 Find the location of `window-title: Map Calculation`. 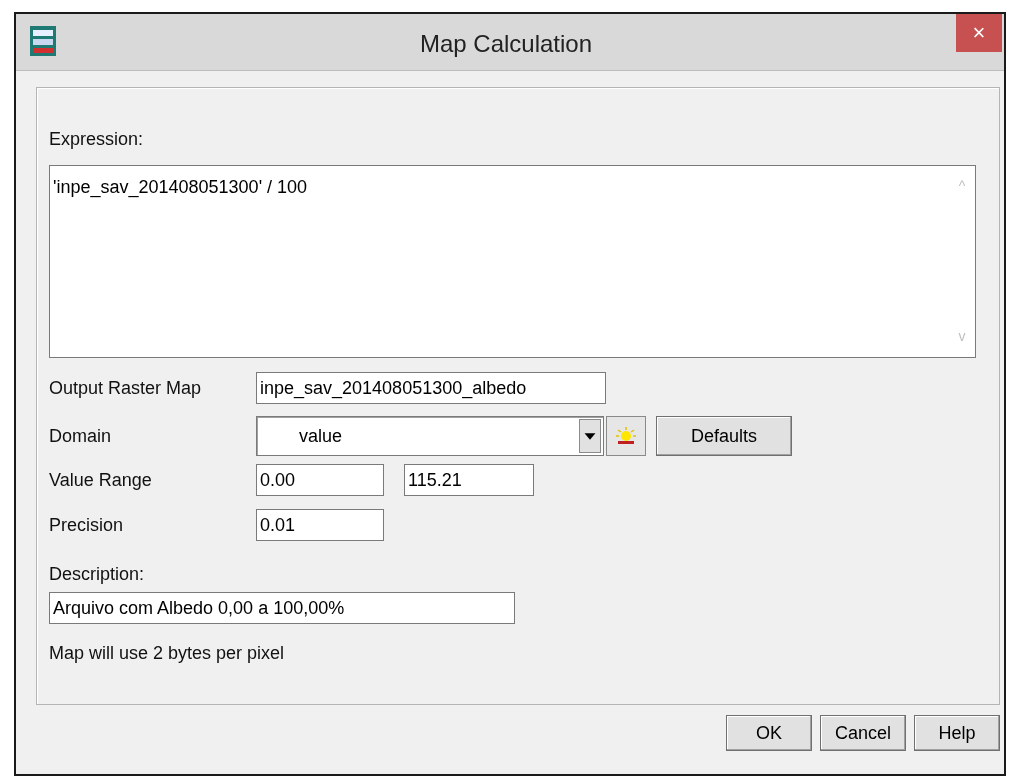

window-title: Map Calculation is located at coordinates (506, 44).